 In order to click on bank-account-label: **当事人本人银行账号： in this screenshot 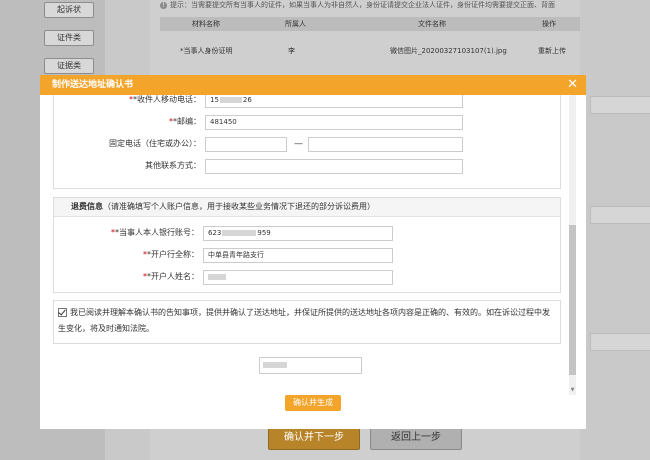, I will do `click(155, 232)`.